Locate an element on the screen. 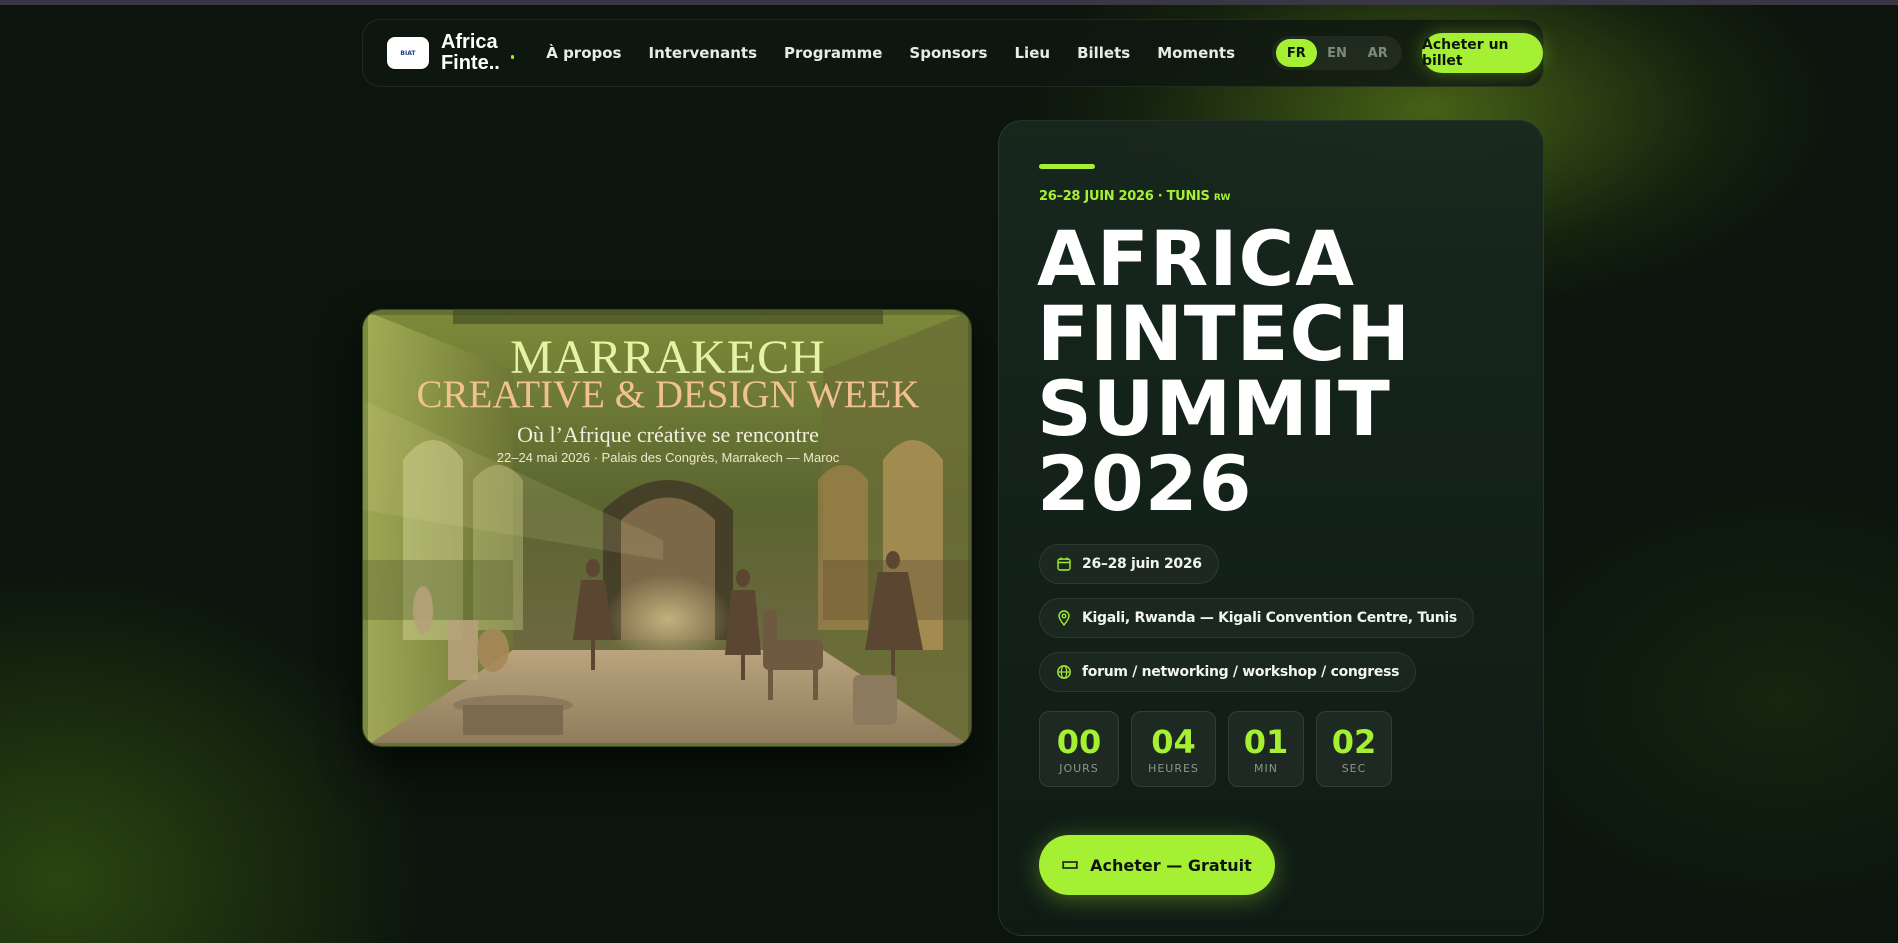  countdown-timer: 00 JOURS 04 HEURES 01 MIN 02 SEC is located at coordinates (1215, 749).